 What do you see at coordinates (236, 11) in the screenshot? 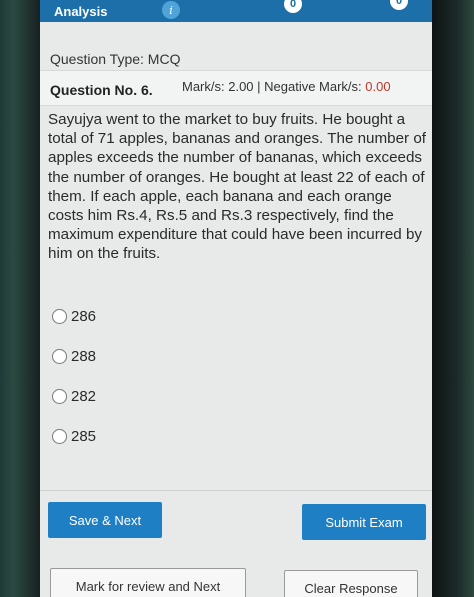
I see `top-bar: Analysis i 0 0` at bounding box center [236, 11].